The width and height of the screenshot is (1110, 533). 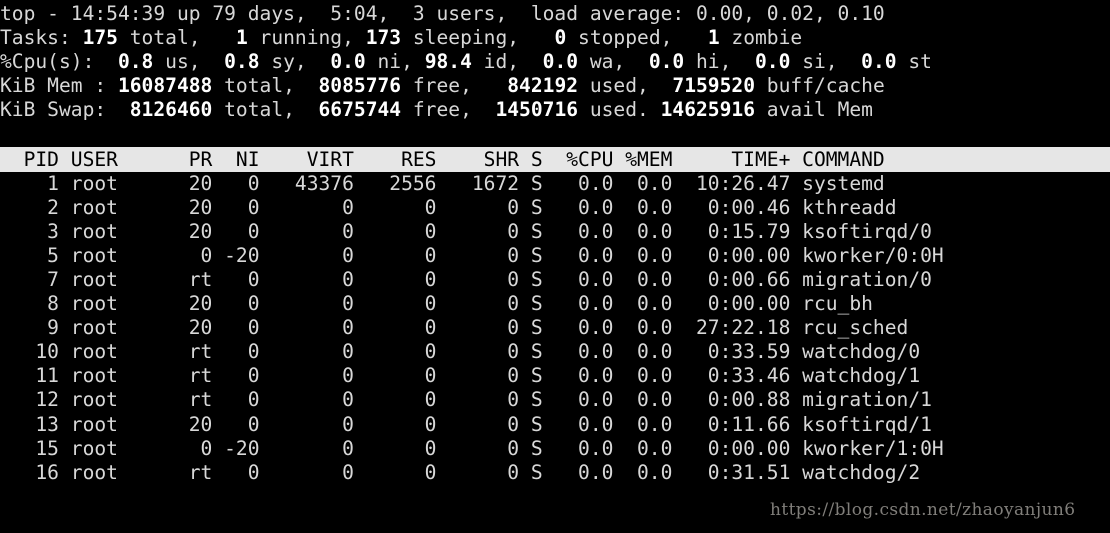 I want to click on cpu-id-label: id,, so click(x=501, y=62).